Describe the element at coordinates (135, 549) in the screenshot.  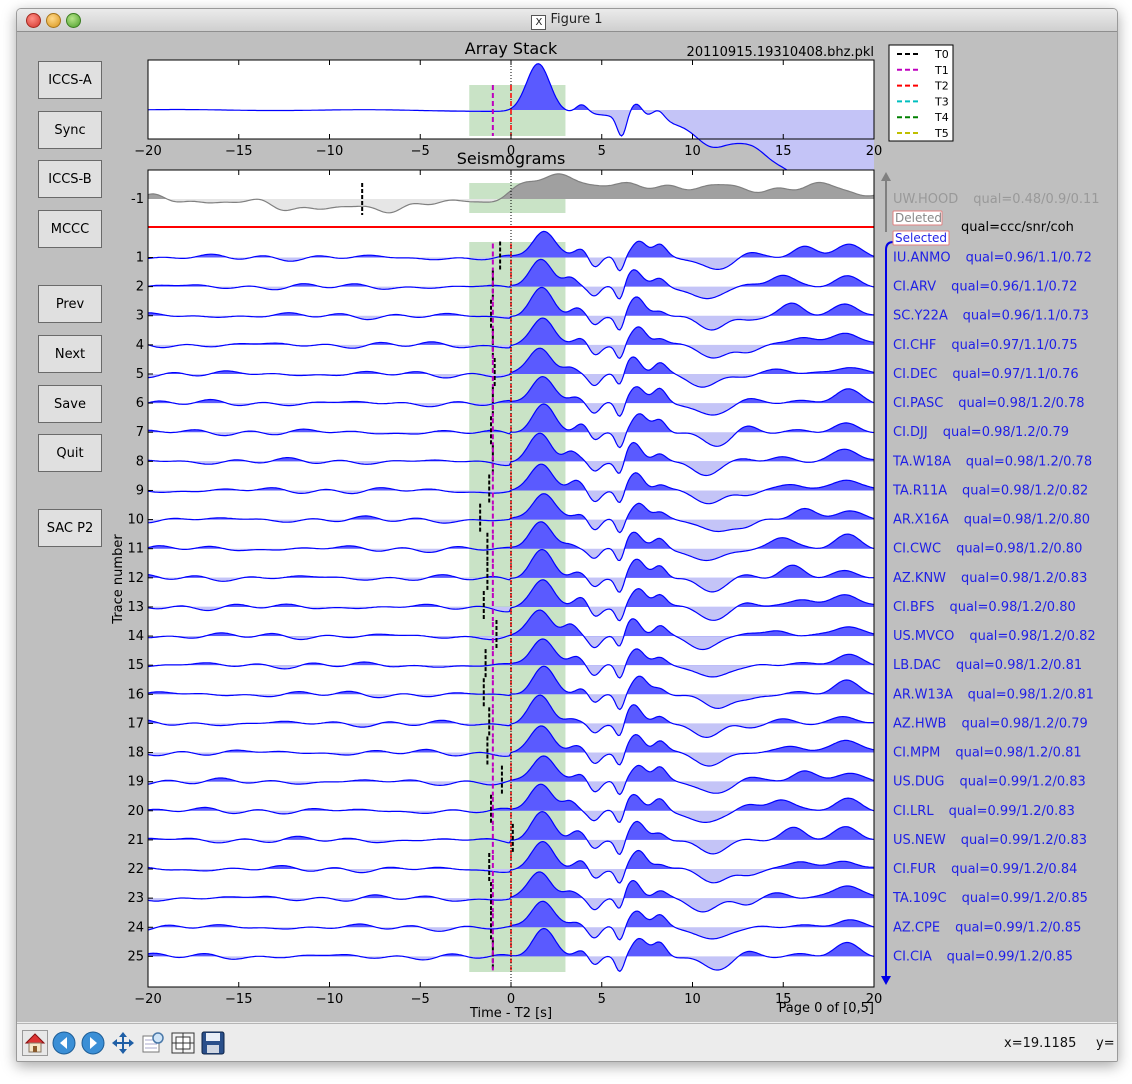
I see `trace-number: 11` at that location.